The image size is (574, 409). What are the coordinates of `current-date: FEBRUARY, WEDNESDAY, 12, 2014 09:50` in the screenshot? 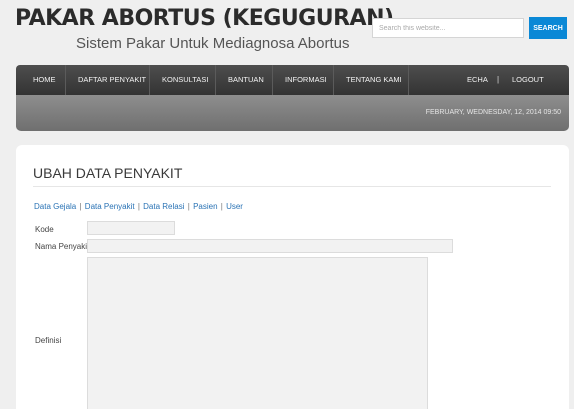 It's located at (493, 112).